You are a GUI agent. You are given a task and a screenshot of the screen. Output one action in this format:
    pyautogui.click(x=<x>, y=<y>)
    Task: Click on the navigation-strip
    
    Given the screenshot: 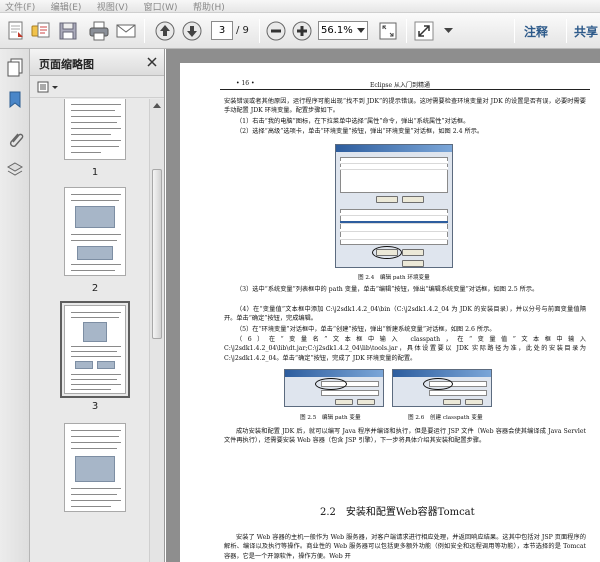 What is the action you would take?
    pyautogui.click(x=15, y=305)
    